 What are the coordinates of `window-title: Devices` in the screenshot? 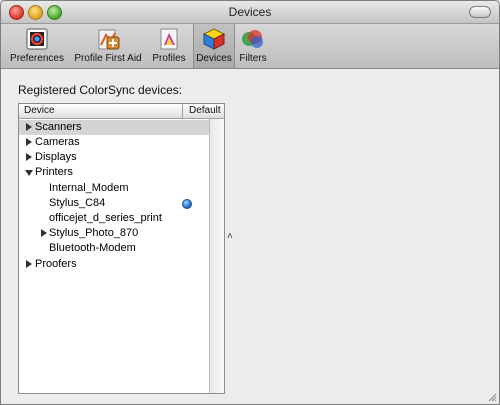 It's located at (250, 12).